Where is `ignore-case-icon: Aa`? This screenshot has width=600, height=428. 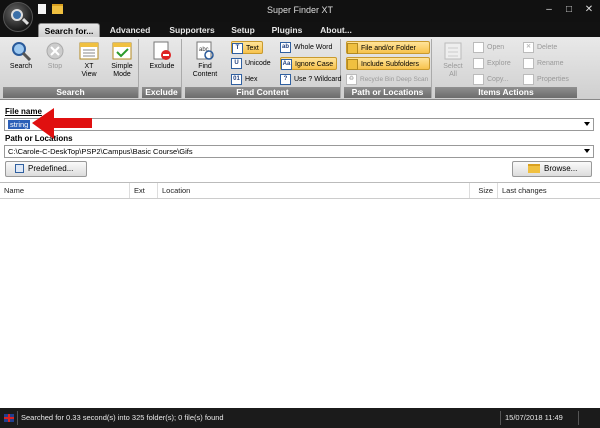
ignore-case-icon: Aa is located at coordinates (286, 64).